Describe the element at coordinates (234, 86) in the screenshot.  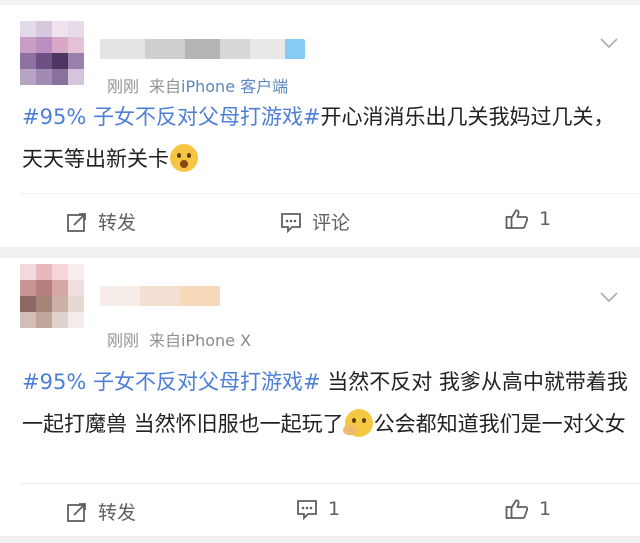
I see `source-device: iPhone 客户端` at that location.